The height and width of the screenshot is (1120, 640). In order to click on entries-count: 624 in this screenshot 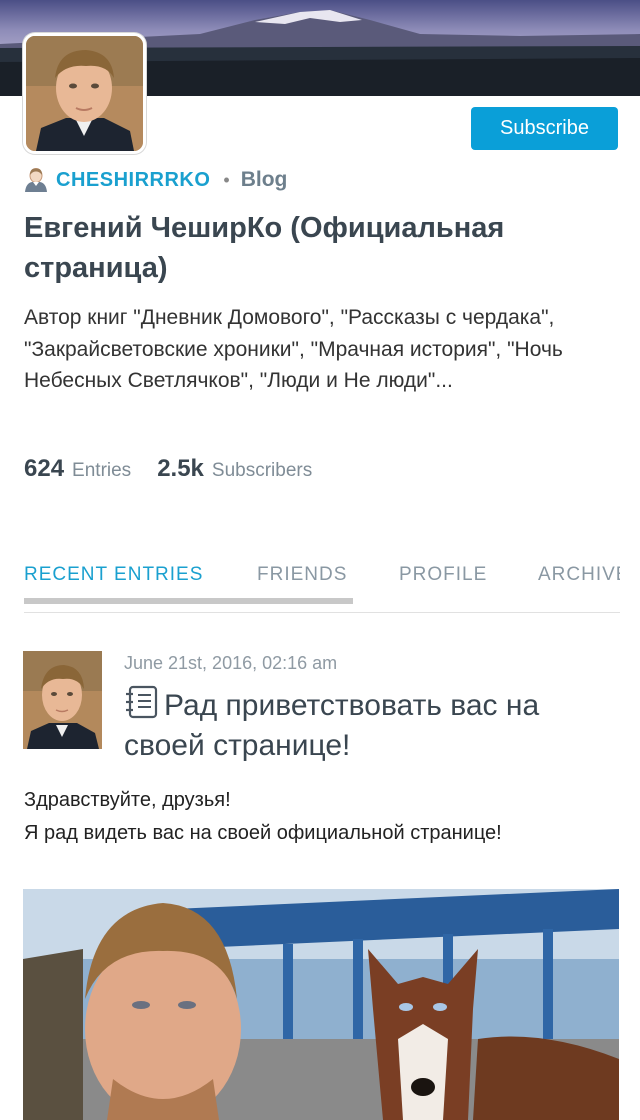, I will do `click(44, 468)`.